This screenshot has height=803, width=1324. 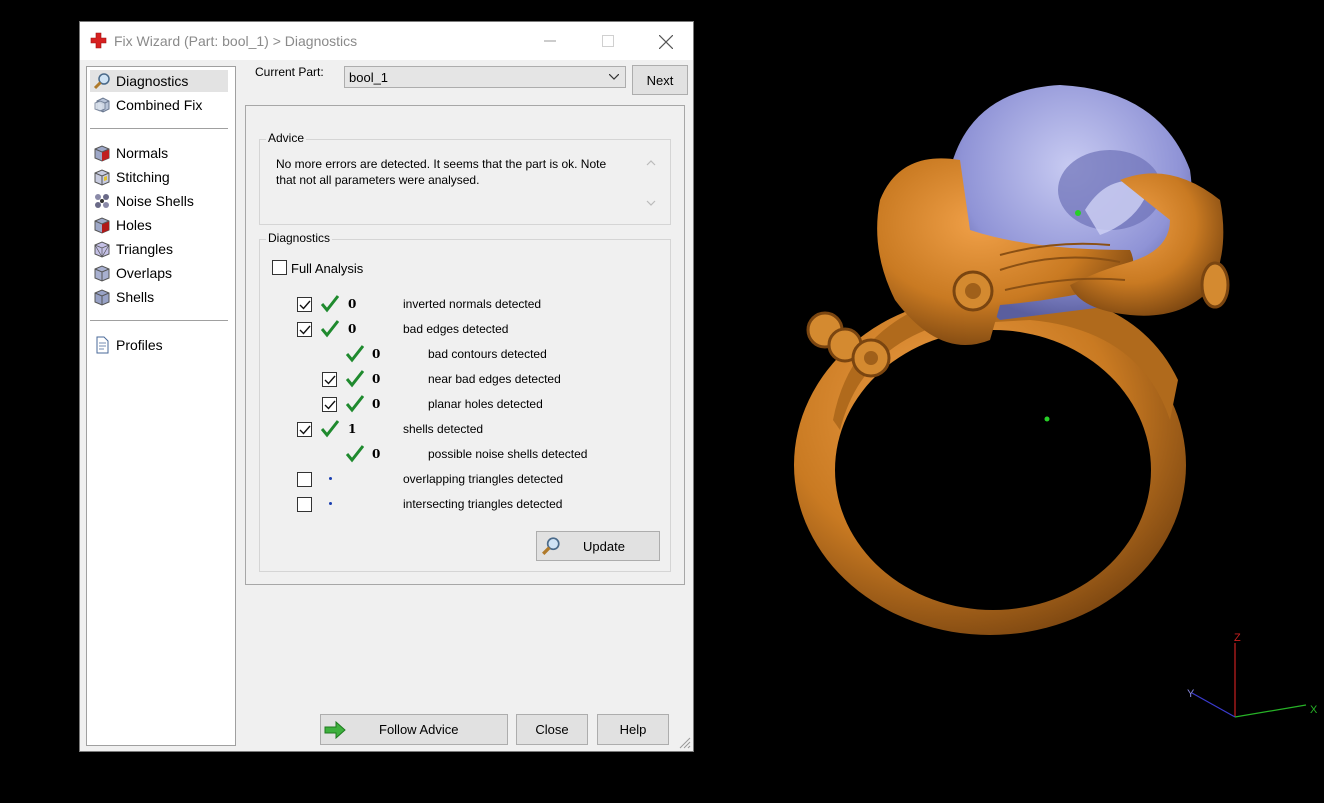 What do you see at coordinates (102, 273) in the screenshot?
I see `overlaps-cube-icon` at bounding box center [102, 273].